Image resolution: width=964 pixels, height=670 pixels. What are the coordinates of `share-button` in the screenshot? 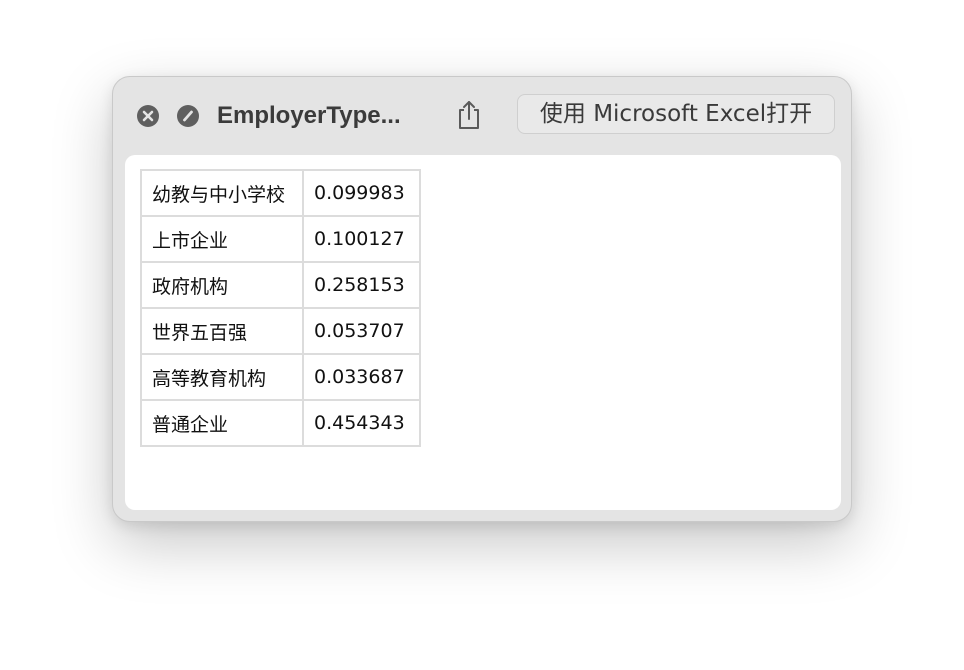 It's located at (469, 115).